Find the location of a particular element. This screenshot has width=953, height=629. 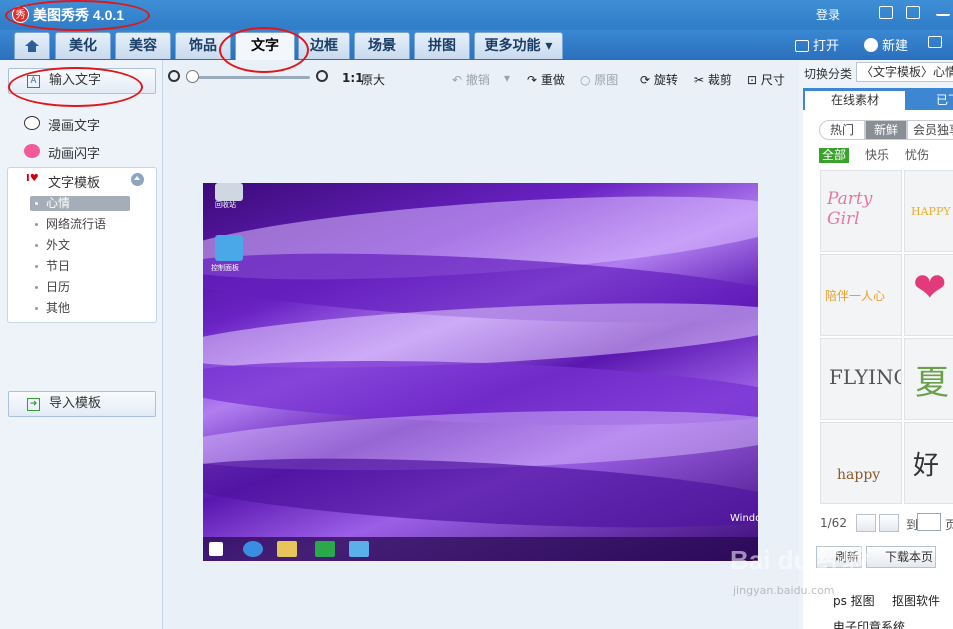

love-icon: I♥ is located at coordinates (32, 178).